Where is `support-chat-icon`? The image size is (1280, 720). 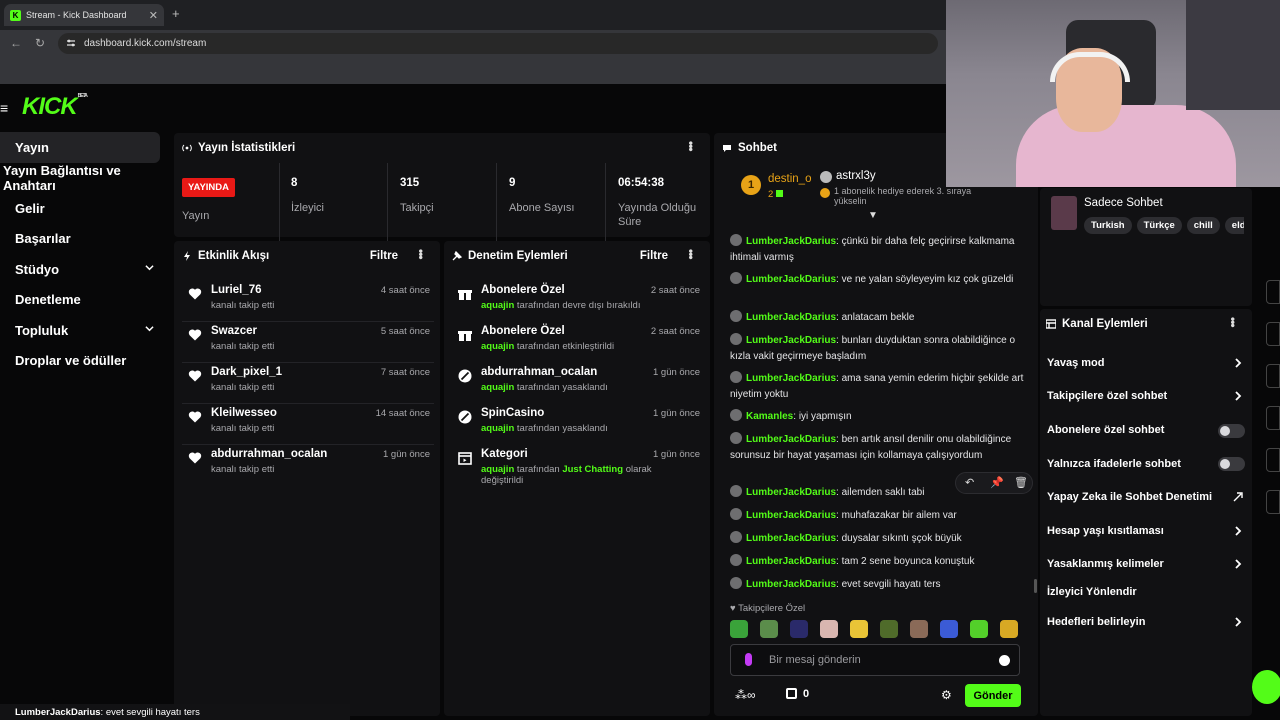
support-chat-icon is located at coordinates (1266, 687).